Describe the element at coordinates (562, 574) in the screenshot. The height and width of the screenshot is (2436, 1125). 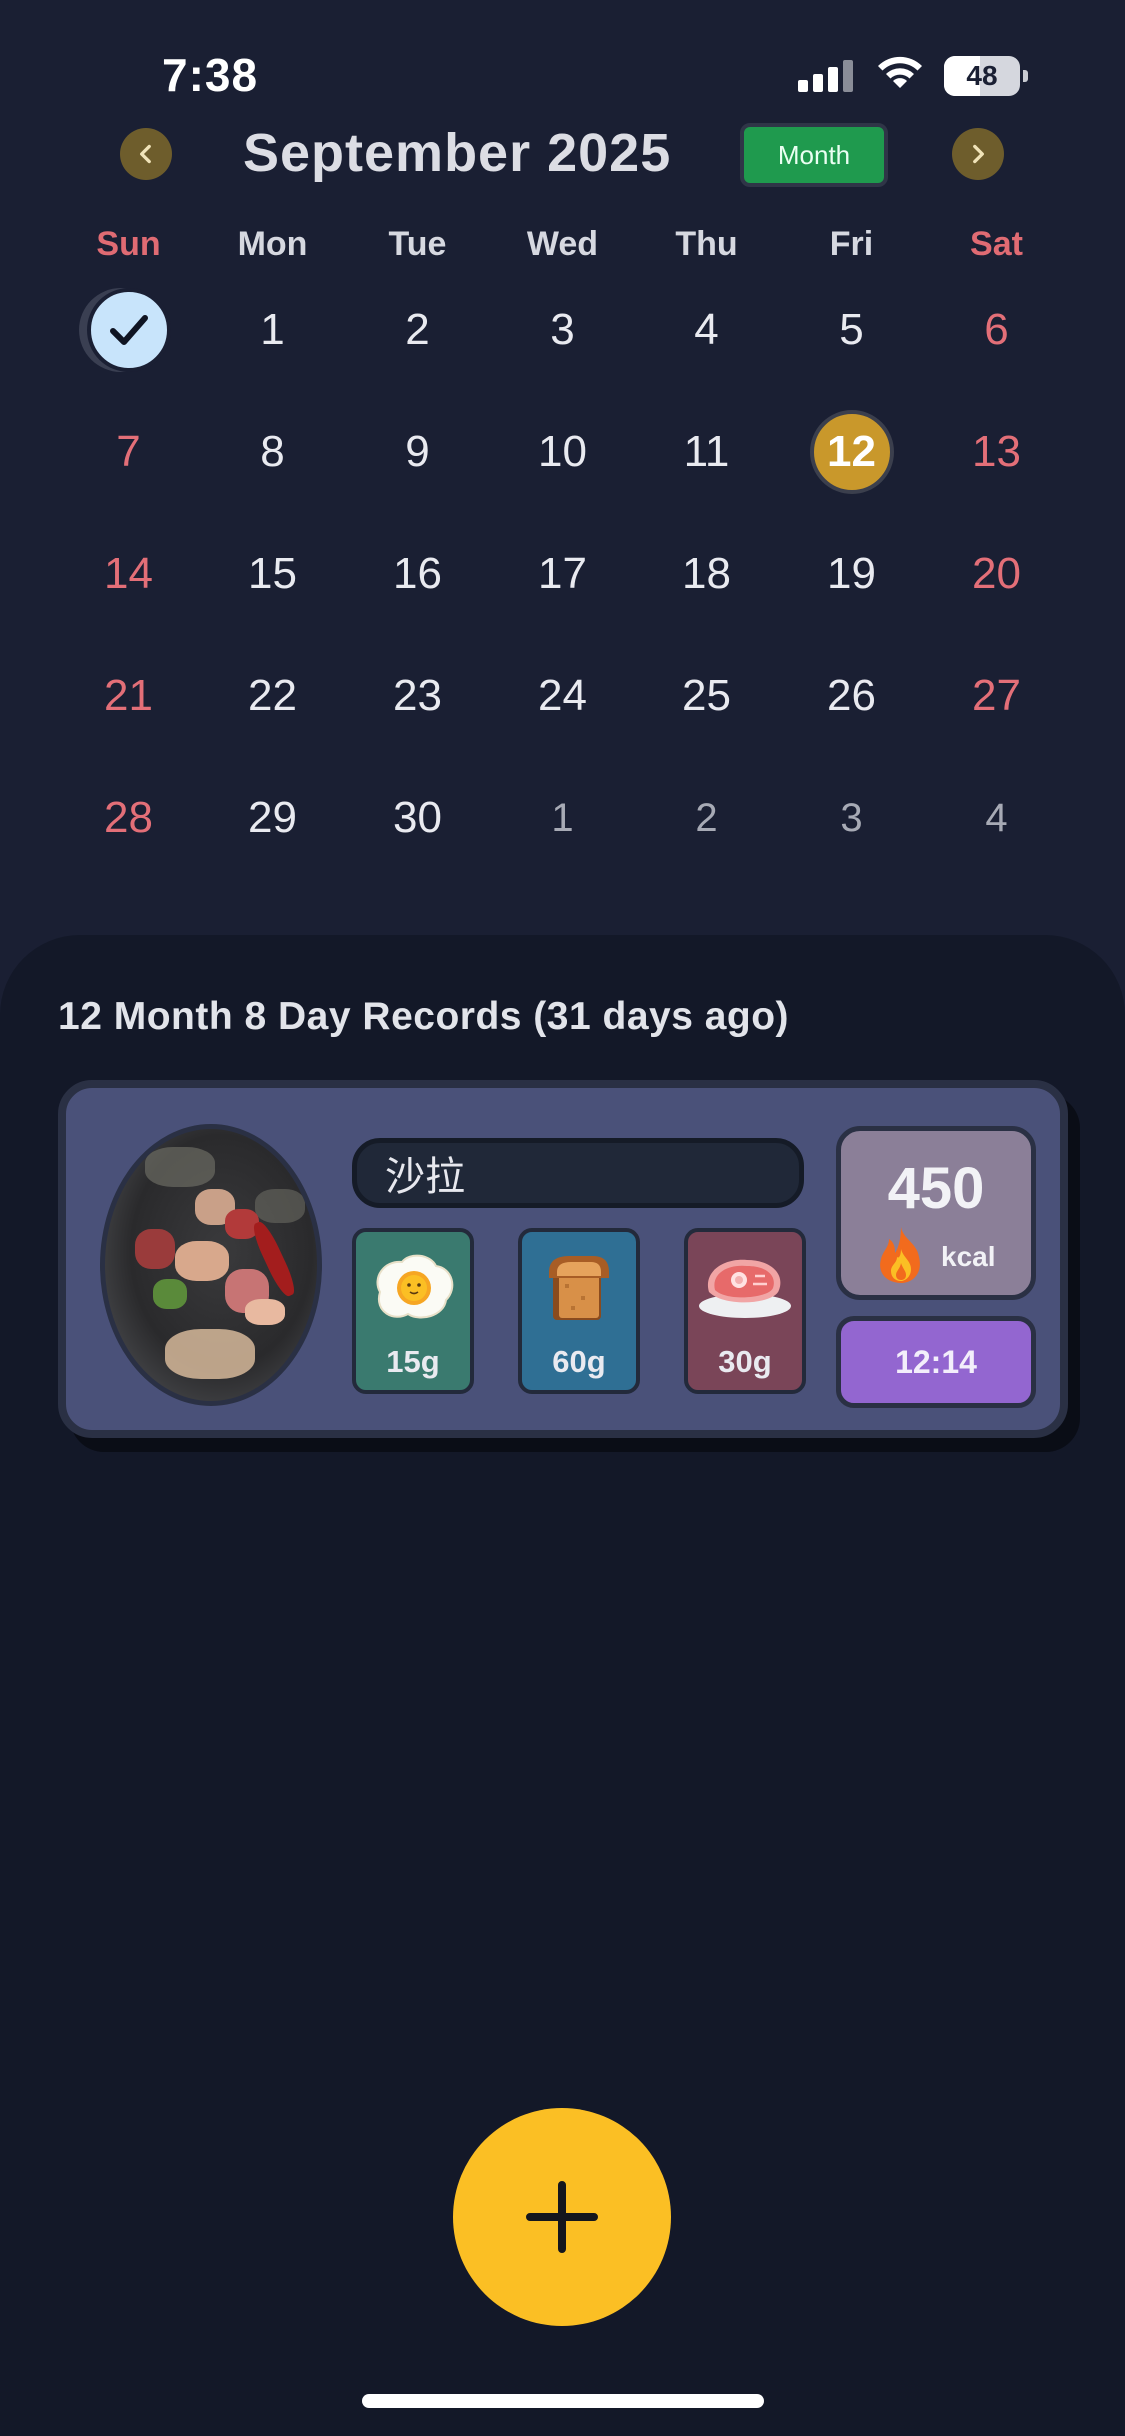
I see `day-cell: 17` at that location.